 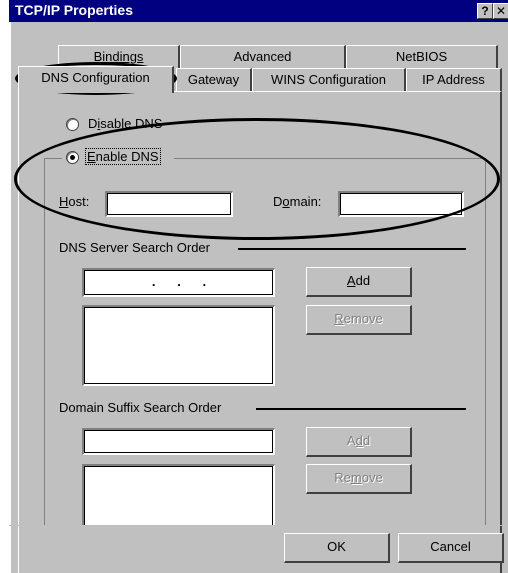 I want to click on enable-group-border-right, so click(x=485, y=365).